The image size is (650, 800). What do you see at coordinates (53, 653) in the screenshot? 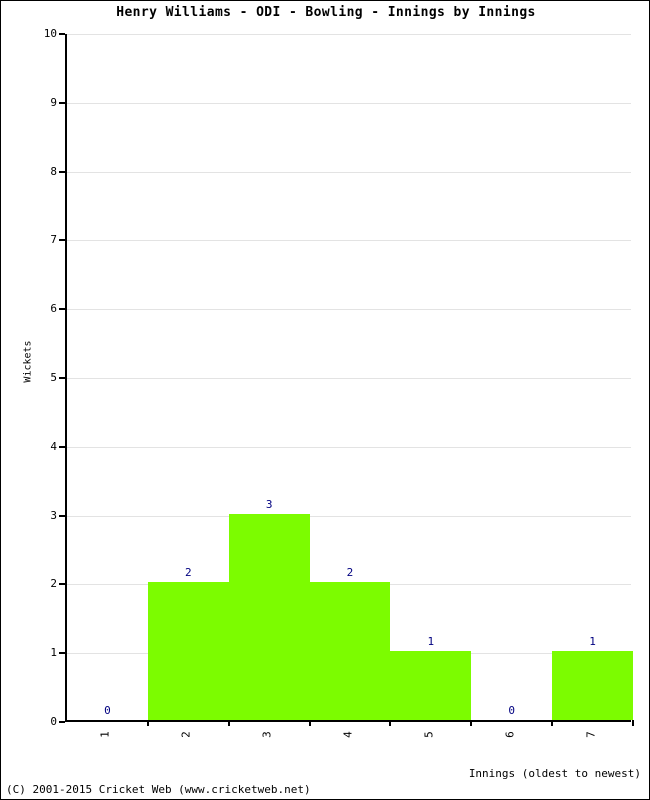
I see `y-axis-tick-label: 1` at bounding box center [53, 653].